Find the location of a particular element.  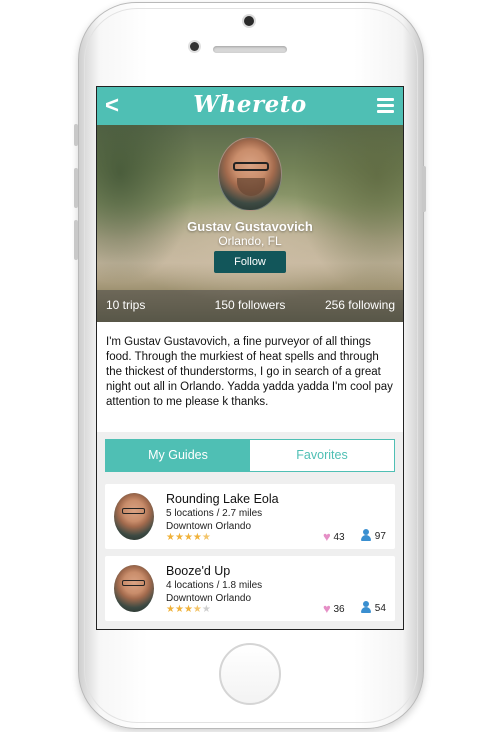

likes-count: ♥ 43 is located at coordinates (334, 536).